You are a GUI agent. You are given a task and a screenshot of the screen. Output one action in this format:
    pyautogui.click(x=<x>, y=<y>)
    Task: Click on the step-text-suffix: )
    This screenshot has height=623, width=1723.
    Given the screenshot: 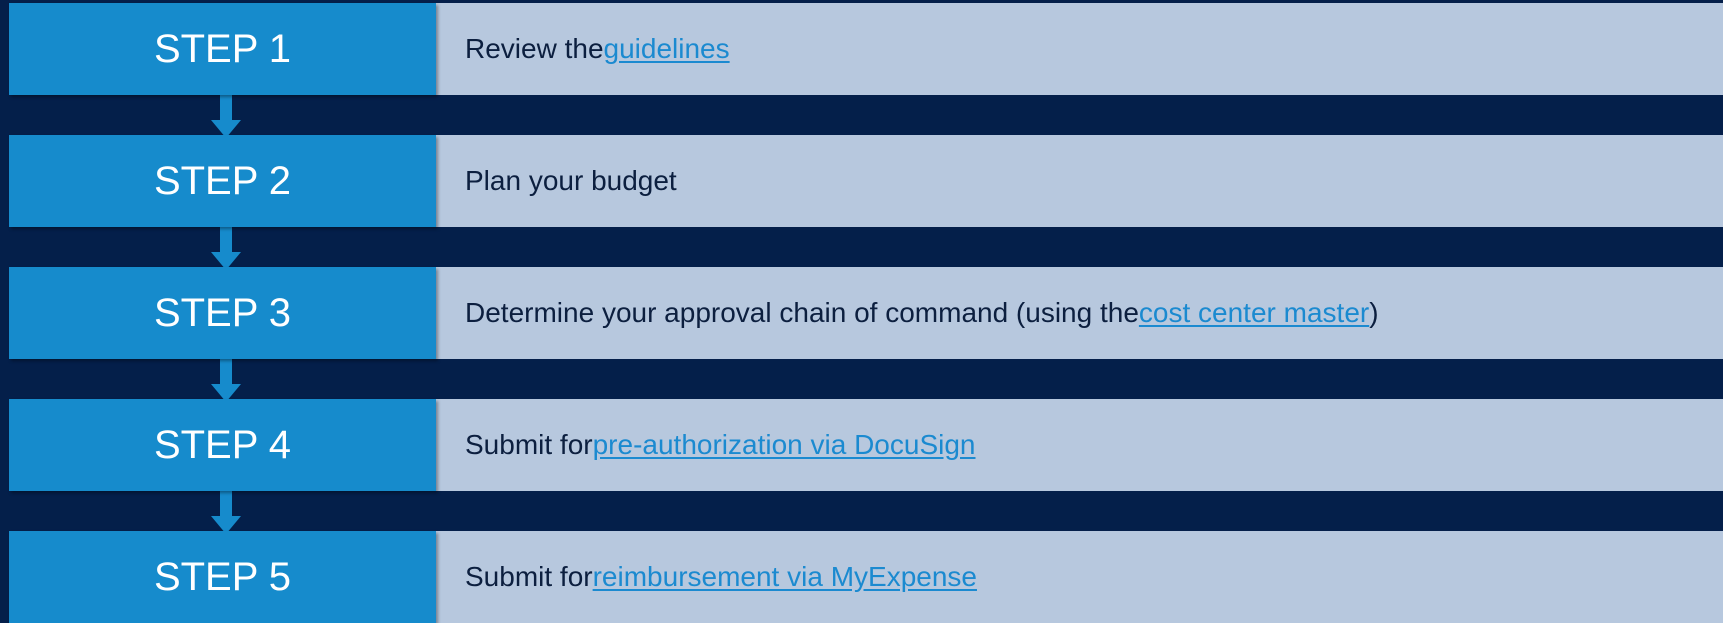 What is the action you would take?
    pyautogui.click(x=1374, y=312)
    